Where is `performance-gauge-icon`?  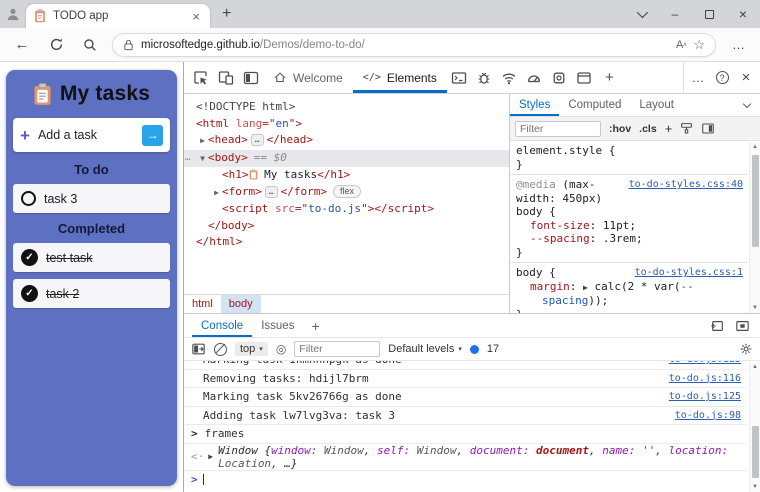
performance-gauge-icon is located at coordinates (534, 77).